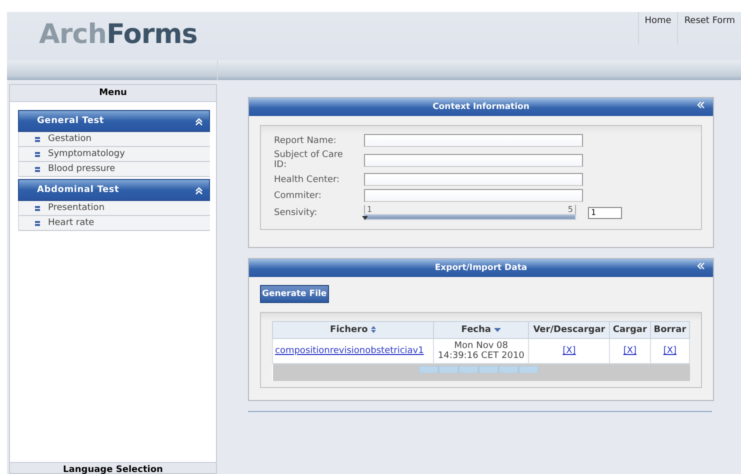 The height and width of the screenshot is (474, 741). What do you see at coordinates (658, 28) in the screenshot?
I see `nav-link: Home` at bounding box center [658, 28].